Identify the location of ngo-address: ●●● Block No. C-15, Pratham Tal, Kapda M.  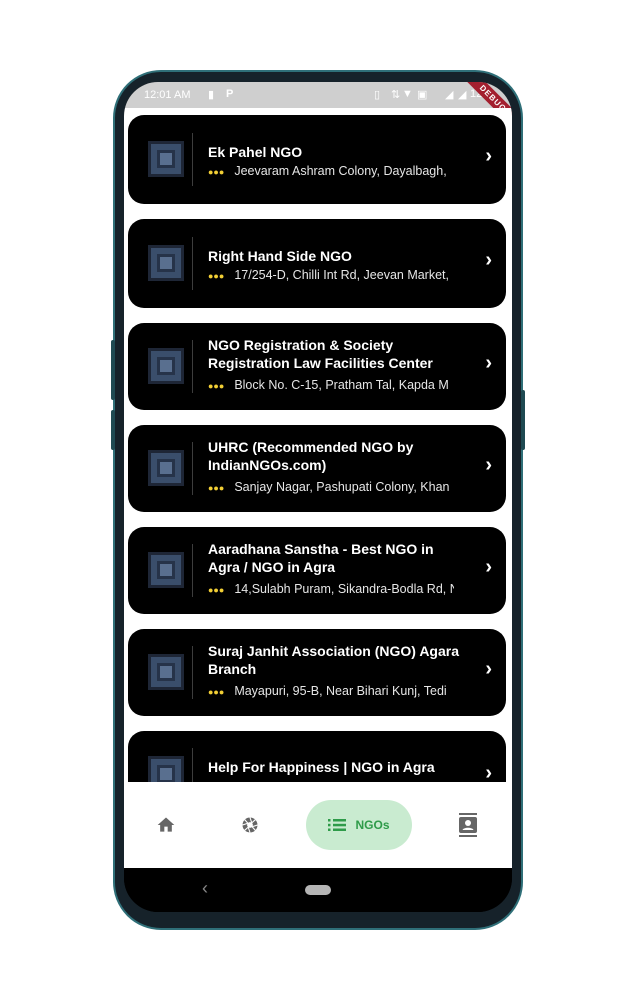
(331, 385).